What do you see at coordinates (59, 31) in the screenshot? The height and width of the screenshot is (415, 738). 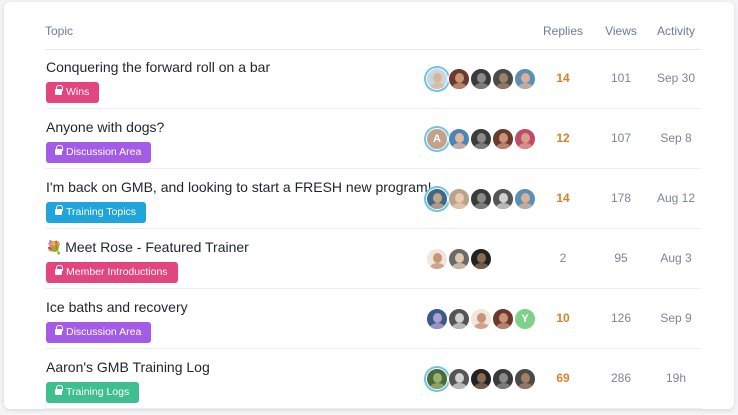 I see `header-topic: Topic` at bounding box center [59, 31].